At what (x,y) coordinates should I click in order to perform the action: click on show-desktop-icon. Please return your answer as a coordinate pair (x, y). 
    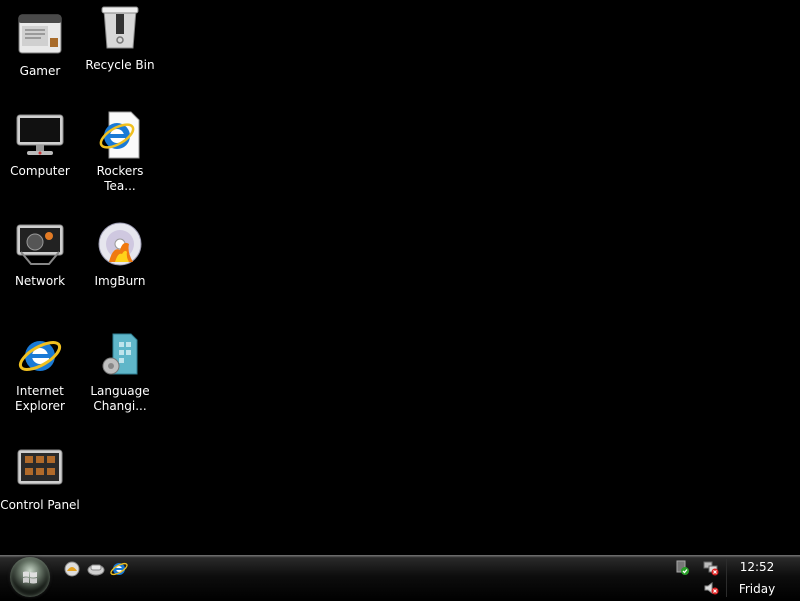
    Looking at the image, I should click on (72, 569).